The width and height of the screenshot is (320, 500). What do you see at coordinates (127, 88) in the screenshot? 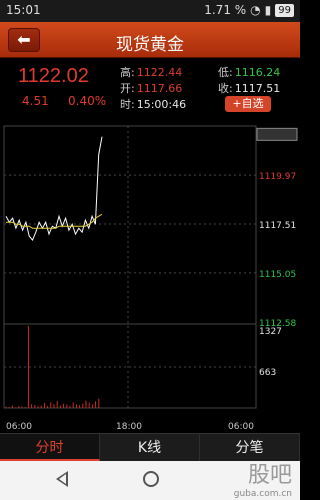
I see `open-label: 开:` at bounding box center [127, 88].